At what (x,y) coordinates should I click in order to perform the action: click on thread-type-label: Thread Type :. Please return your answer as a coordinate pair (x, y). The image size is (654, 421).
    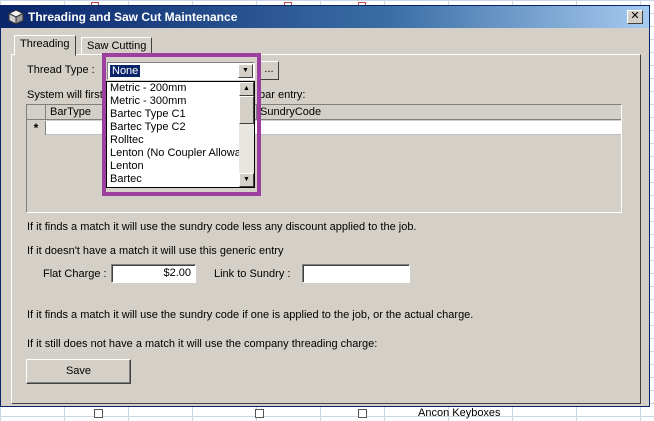
    Looking at the image, I should click on (61, 70).